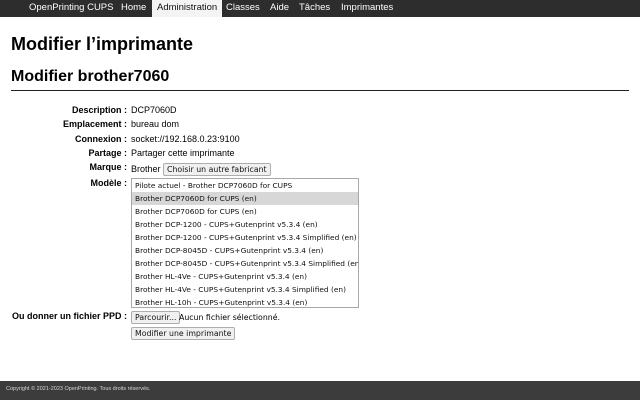 The image size is (640, 400). What do you see at coordinates (102, 44) in the screenshot?
I see `page-title: Modifier l’imprimante` at bounding box center [102, 44].